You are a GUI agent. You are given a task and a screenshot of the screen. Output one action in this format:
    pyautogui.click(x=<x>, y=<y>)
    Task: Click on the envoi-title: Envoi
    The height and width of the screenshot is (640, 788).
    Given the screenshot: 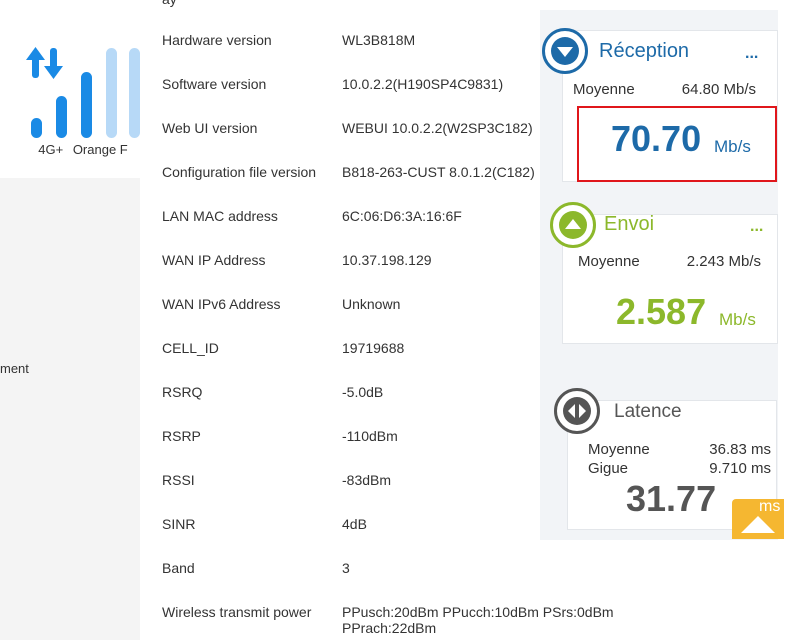 What is the action you would take?
    pyautogui.click(x=629, y=224)
    